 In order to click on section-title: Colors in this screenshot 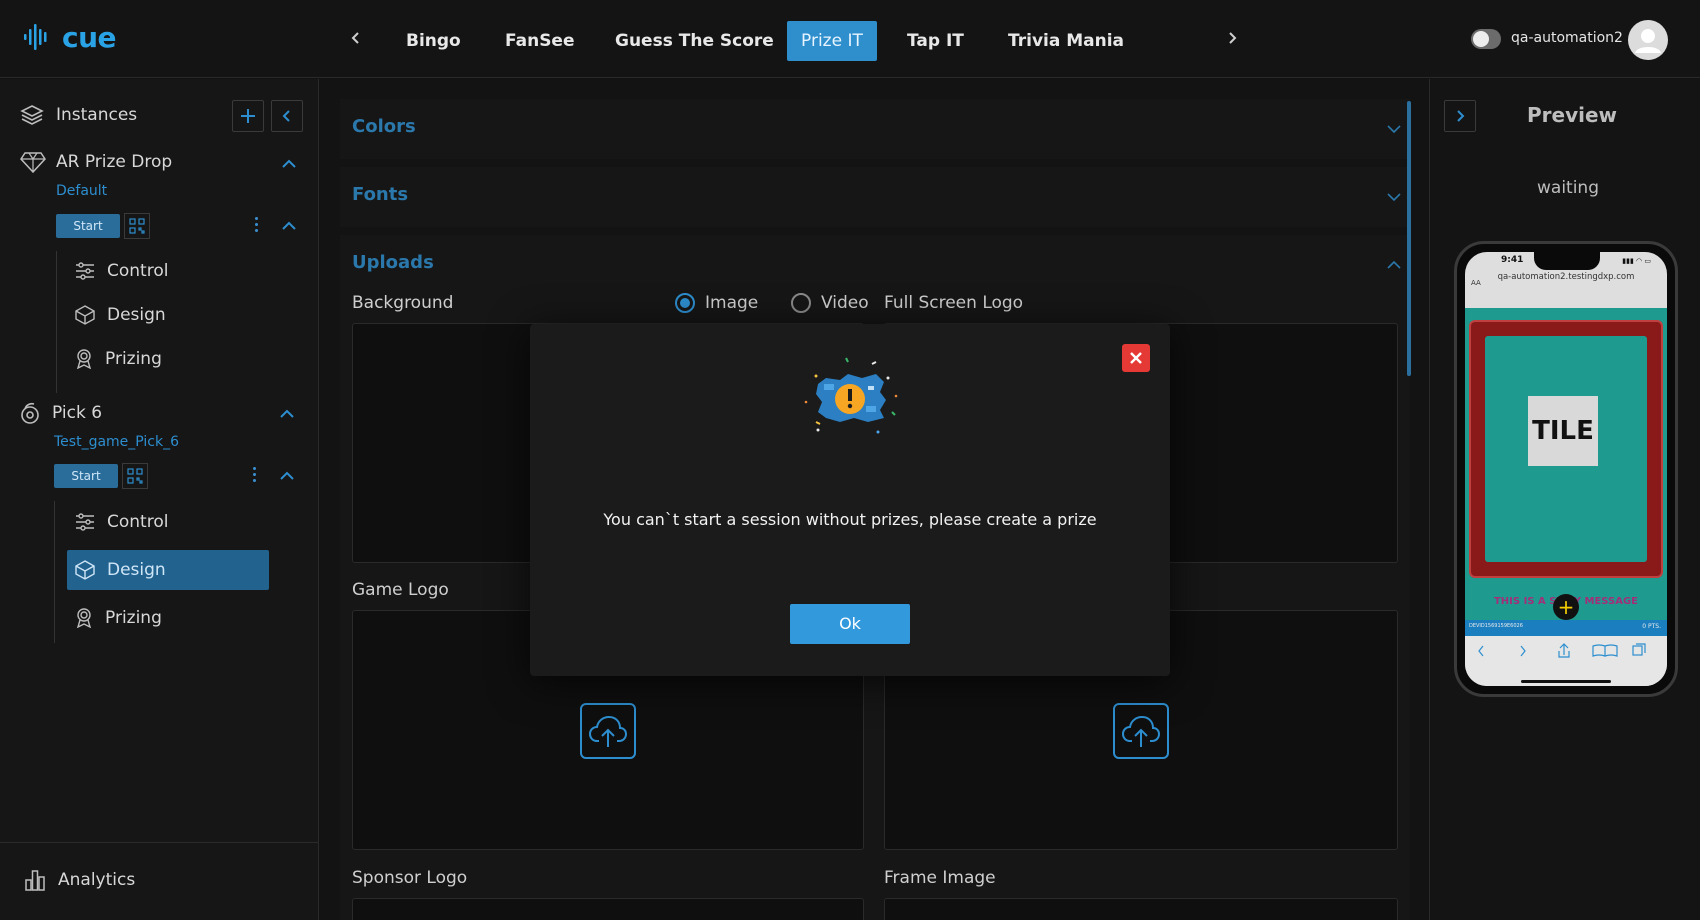, I will do `click(384, 126)`.